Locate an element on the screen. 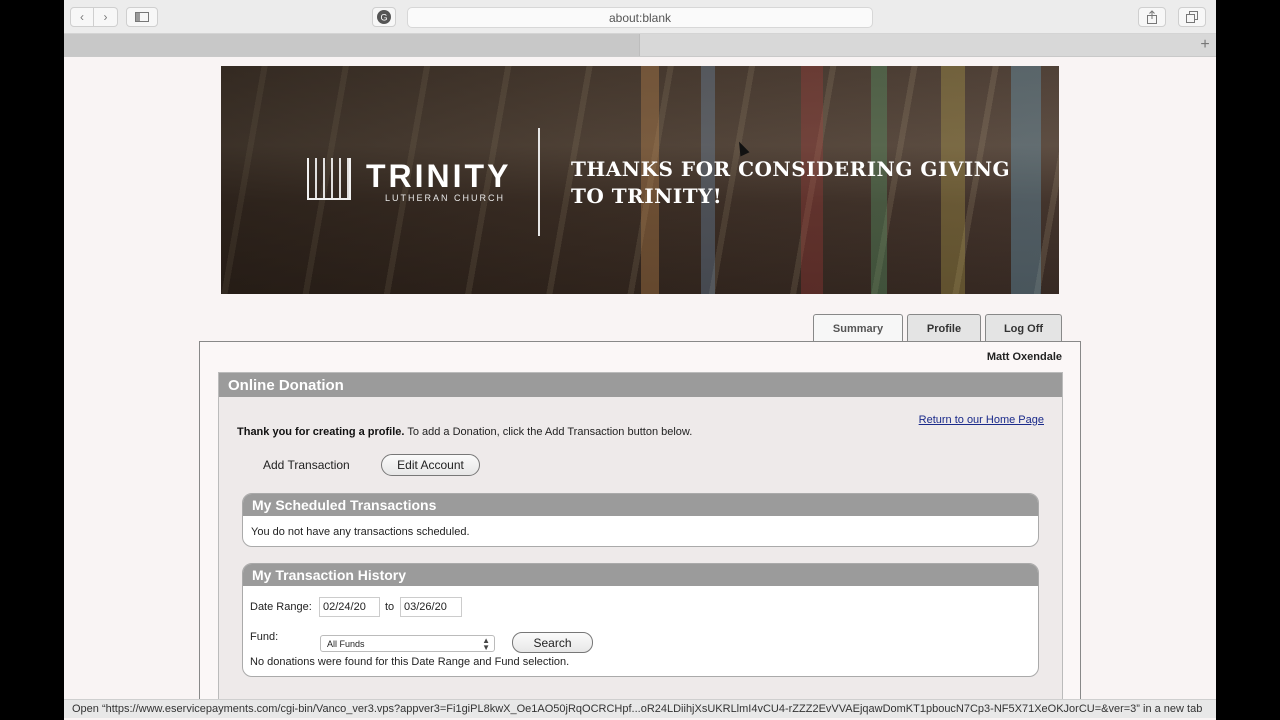  plus-icon: + is located at coordinates (1205, 44).